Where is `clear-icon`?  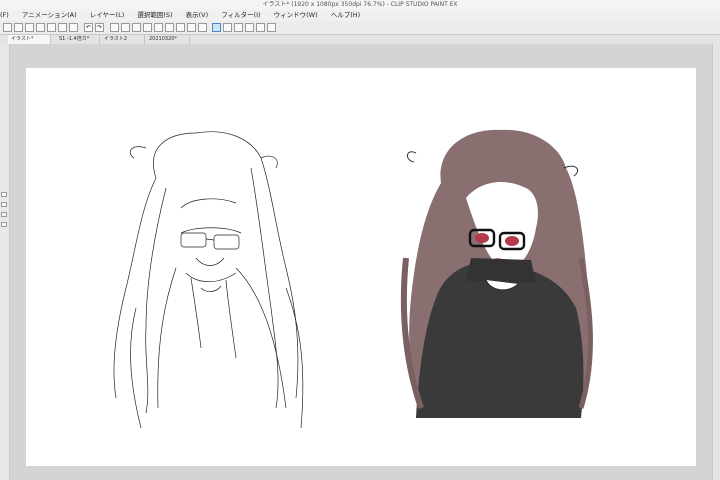 clear-icon is located at coordinates (114, 27).